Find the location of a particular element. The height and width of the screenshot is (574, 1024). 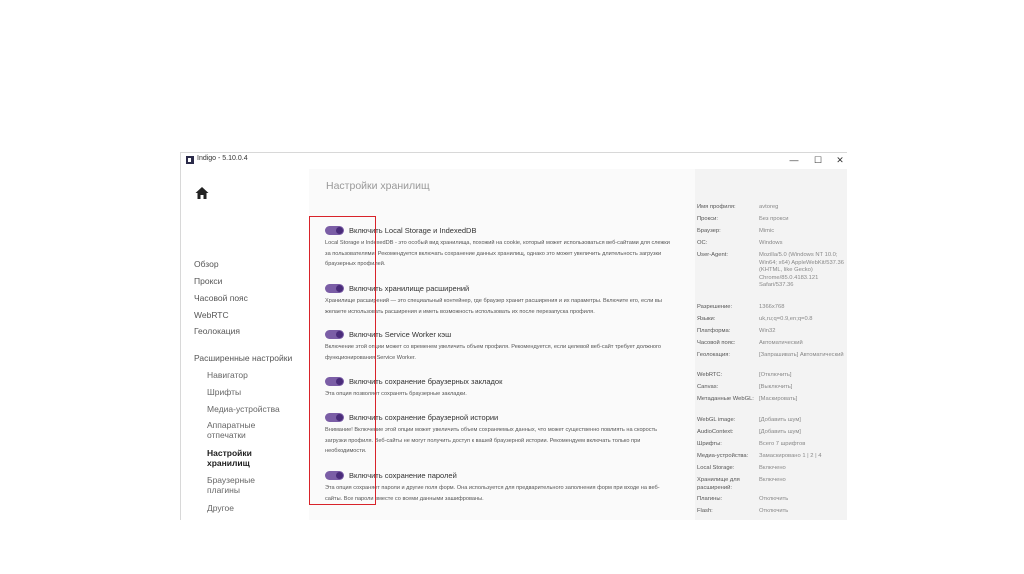

info-value: [Отключить] is located at coordinates (775, 375).